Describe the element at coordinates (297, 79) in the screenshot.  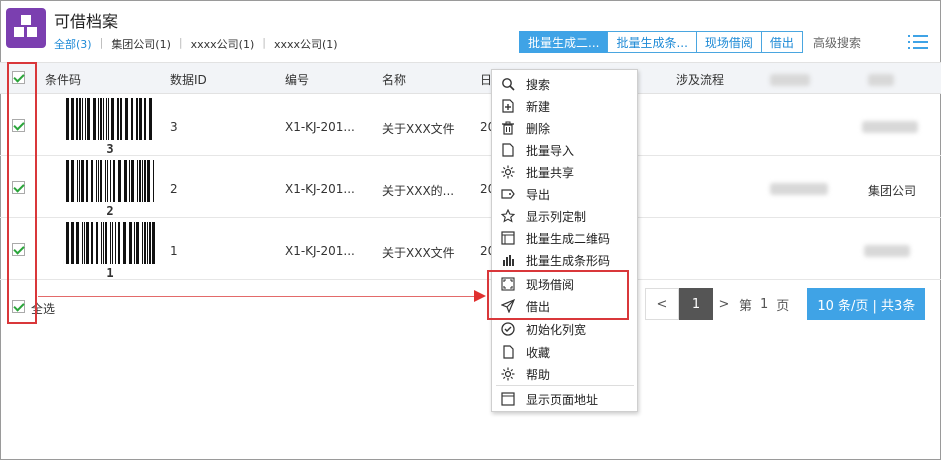
I see `column-header-code: 编号` at that location.